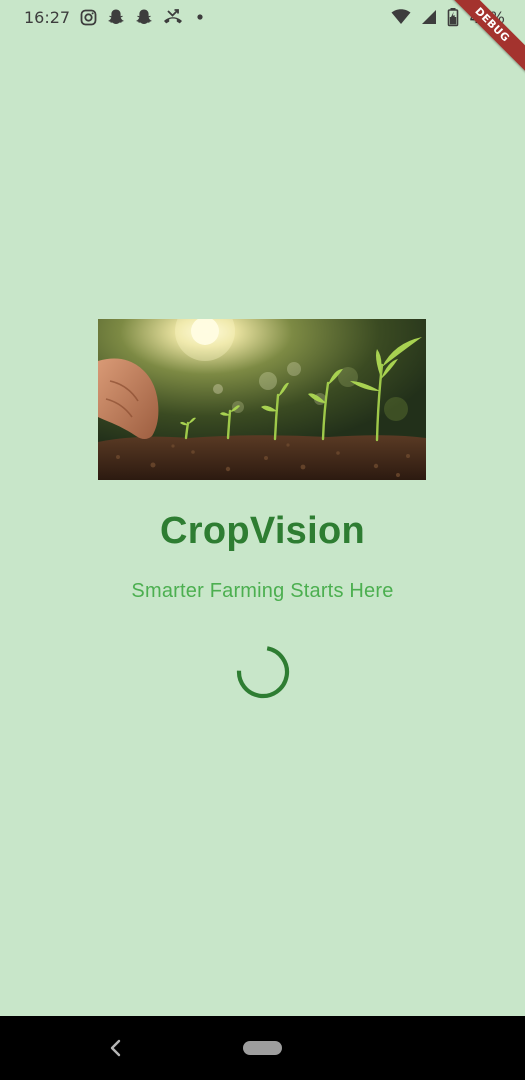 This screenshot has height=1080, width=525. I want to click on status-left-group: 16:27, so click(115, 17).